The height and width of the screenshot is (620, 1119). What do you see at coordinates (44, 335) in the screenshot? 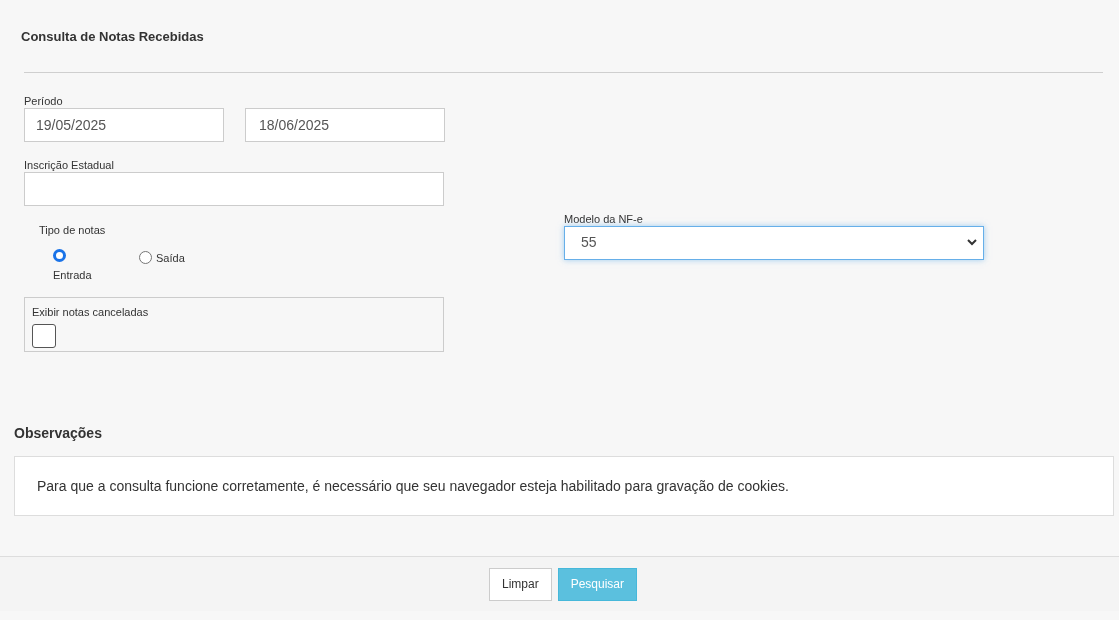
I see `checkbox` at bounding box center [44, 335].